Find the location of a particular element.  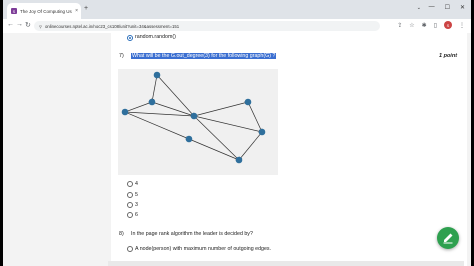

tab-search-icon: ⌄ is located at coordinates (419, 8).